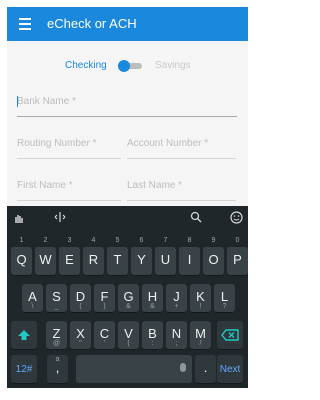 This screenshot has height=400, width=320. I want to click on savings-option: Savings, so click(173, 65).